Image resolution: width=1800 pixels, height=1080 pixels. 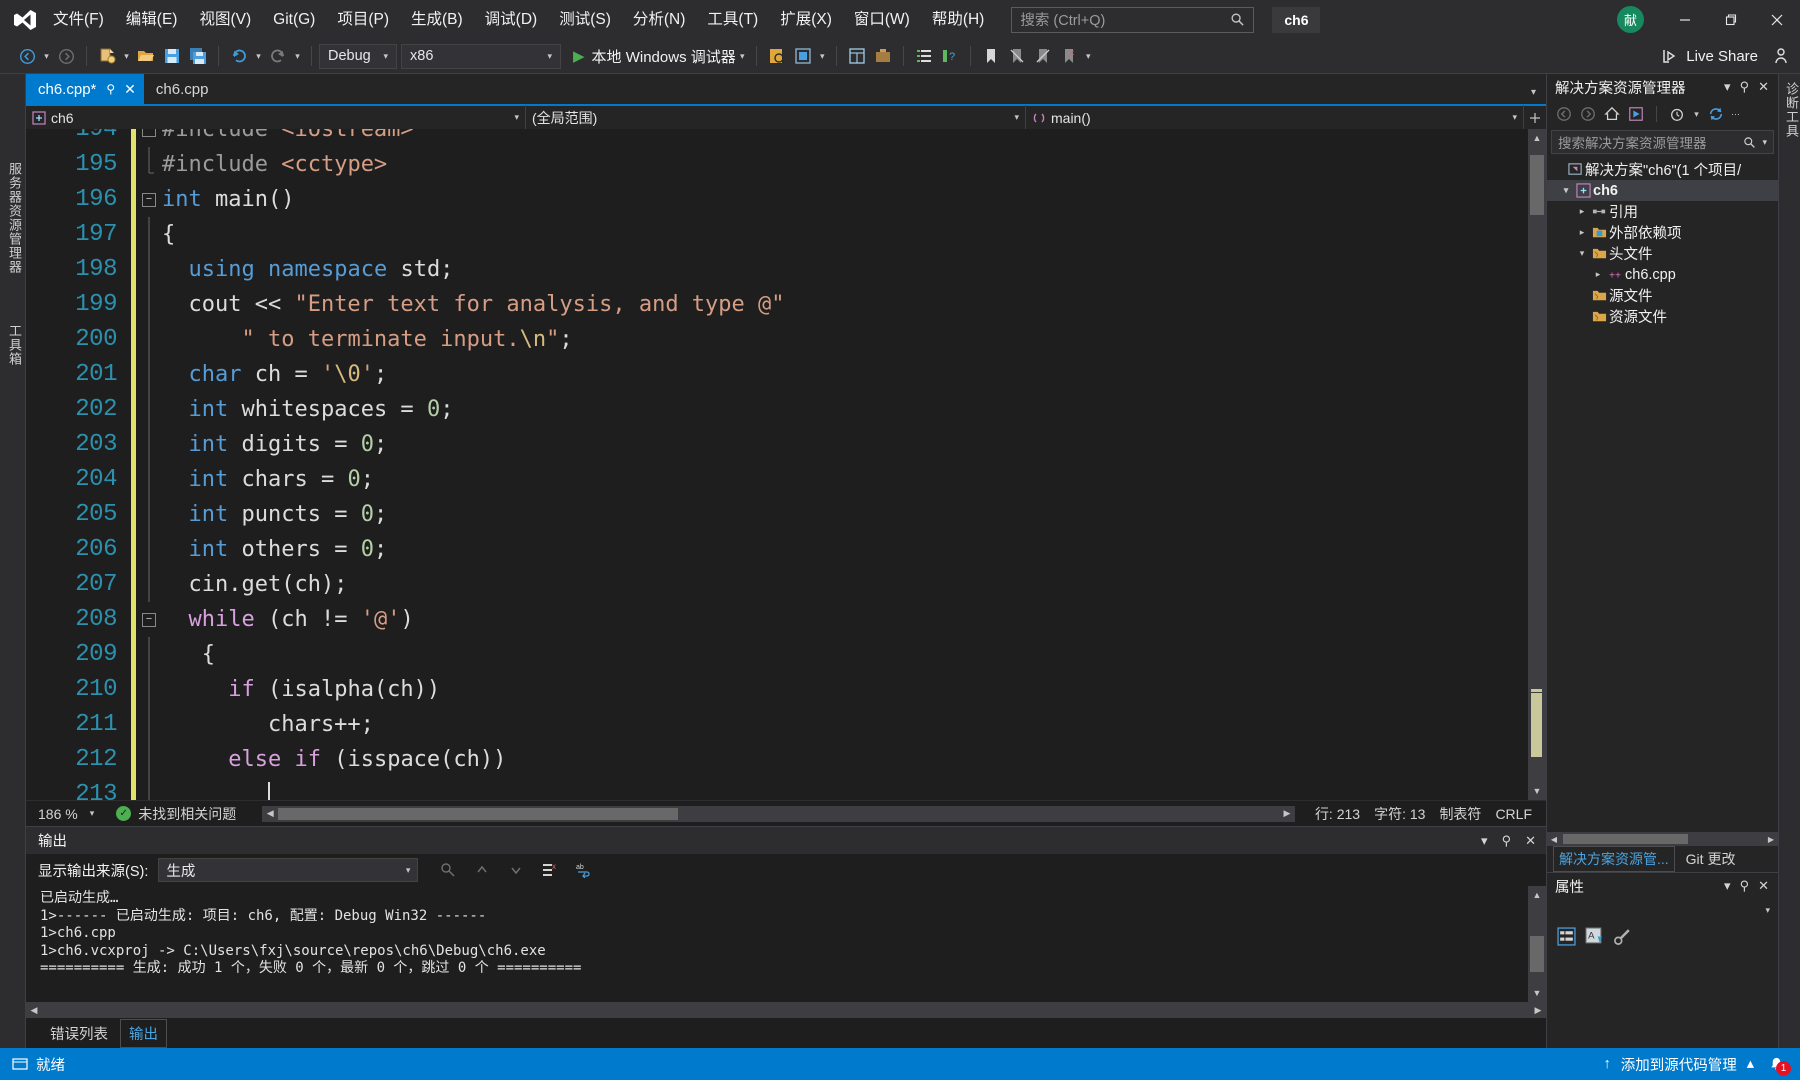 I want to click on scroll-up-icon: ▲, so click(x=1537, y=138).